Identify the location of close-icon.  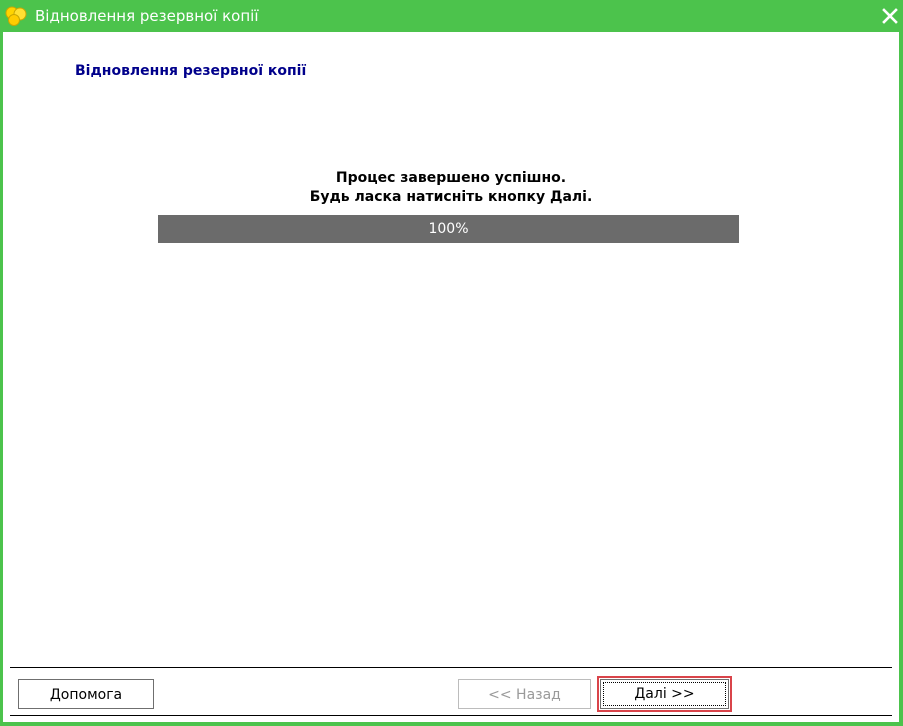
(890, 16).